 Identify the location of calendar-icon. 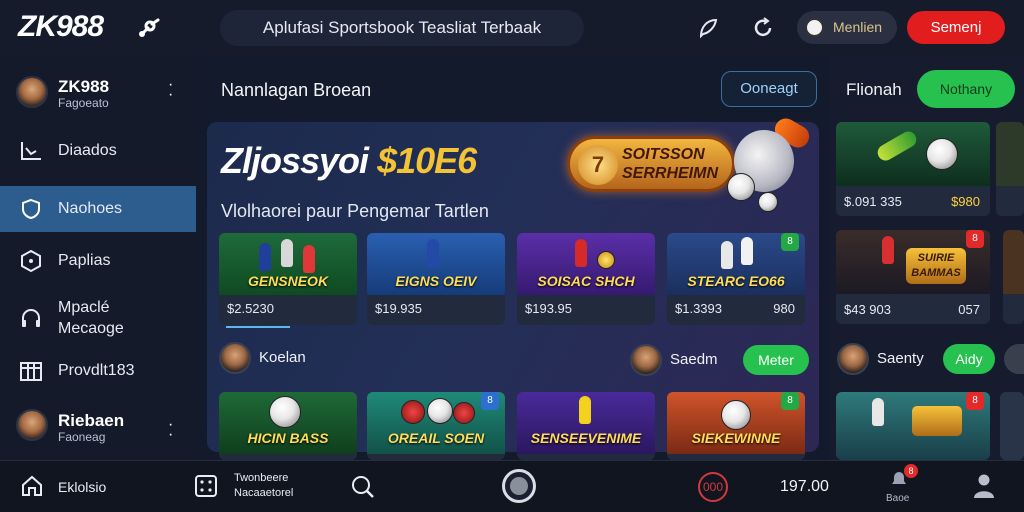
(31, 371).